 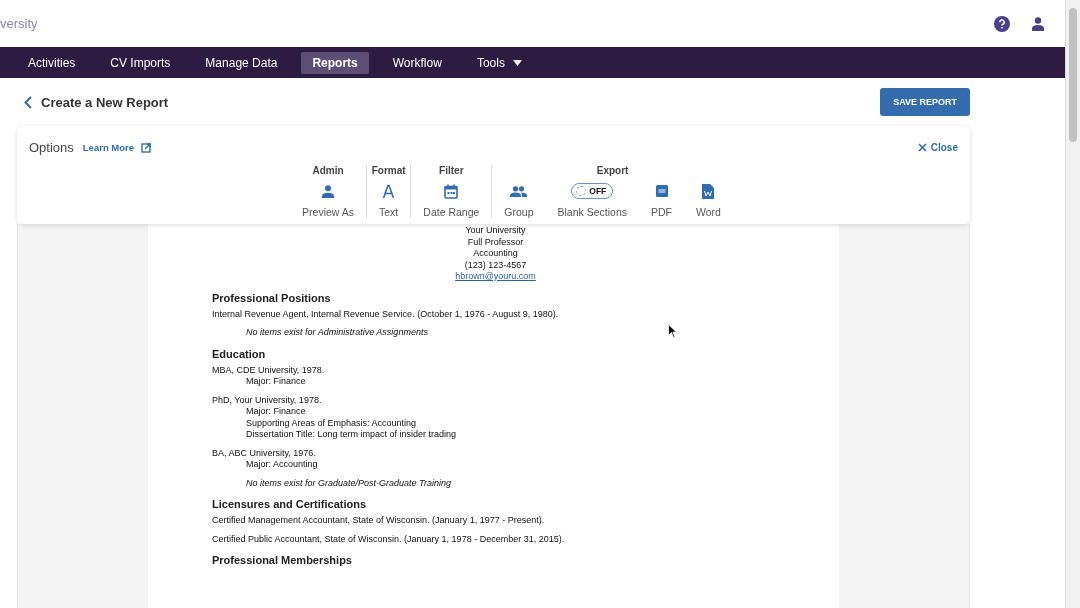 What do you see at coordinates (105, 102) in the screenshot?
I see `page-title: Create a New Report` at bounding box center [105, 102].